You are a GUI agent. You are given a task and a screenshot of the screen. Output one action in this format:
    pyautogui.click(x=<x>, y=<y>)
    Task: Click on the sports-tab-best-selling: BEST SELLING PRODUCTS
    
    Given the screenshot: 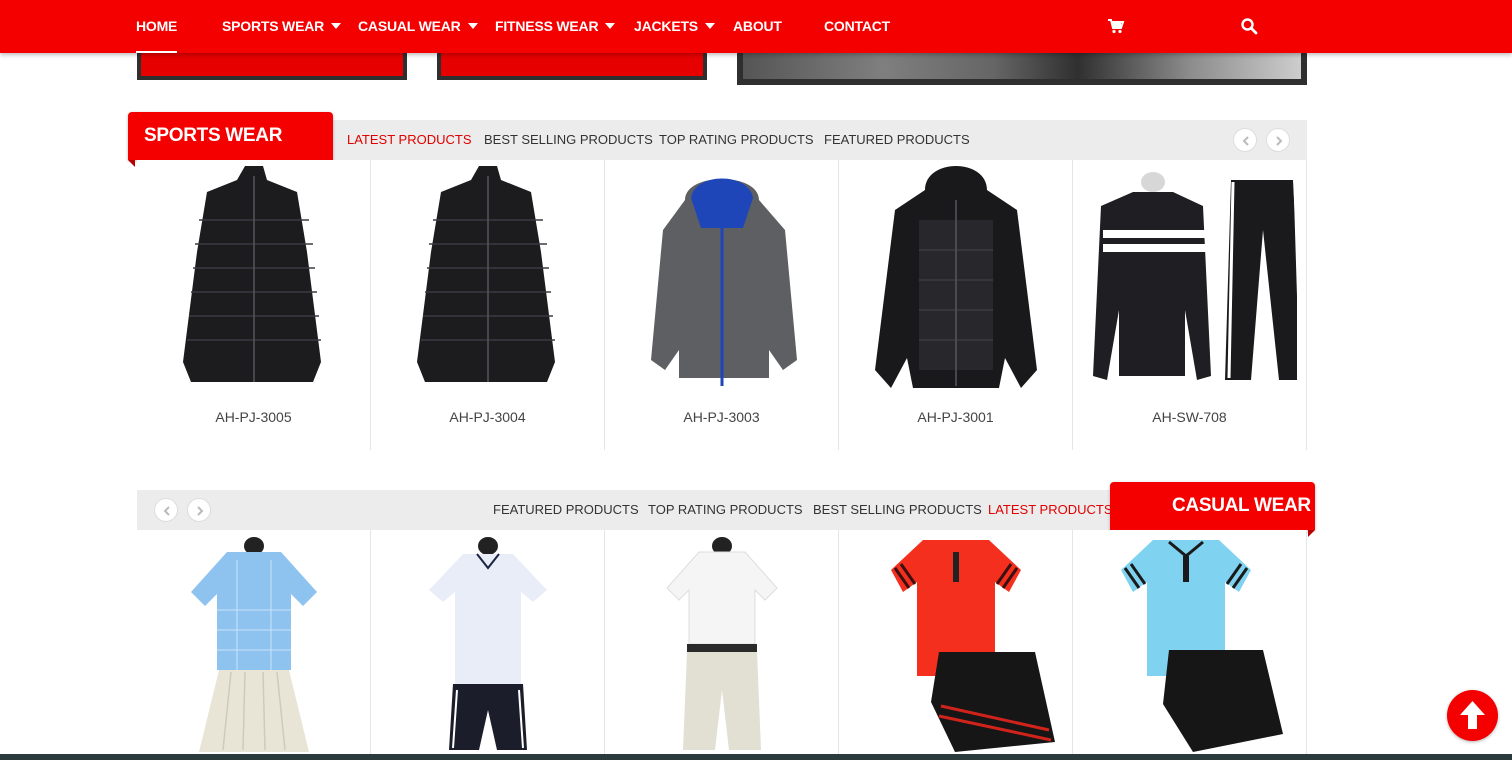 What is the action you would take?
    pyautogui.click(x=568, y=140)
    